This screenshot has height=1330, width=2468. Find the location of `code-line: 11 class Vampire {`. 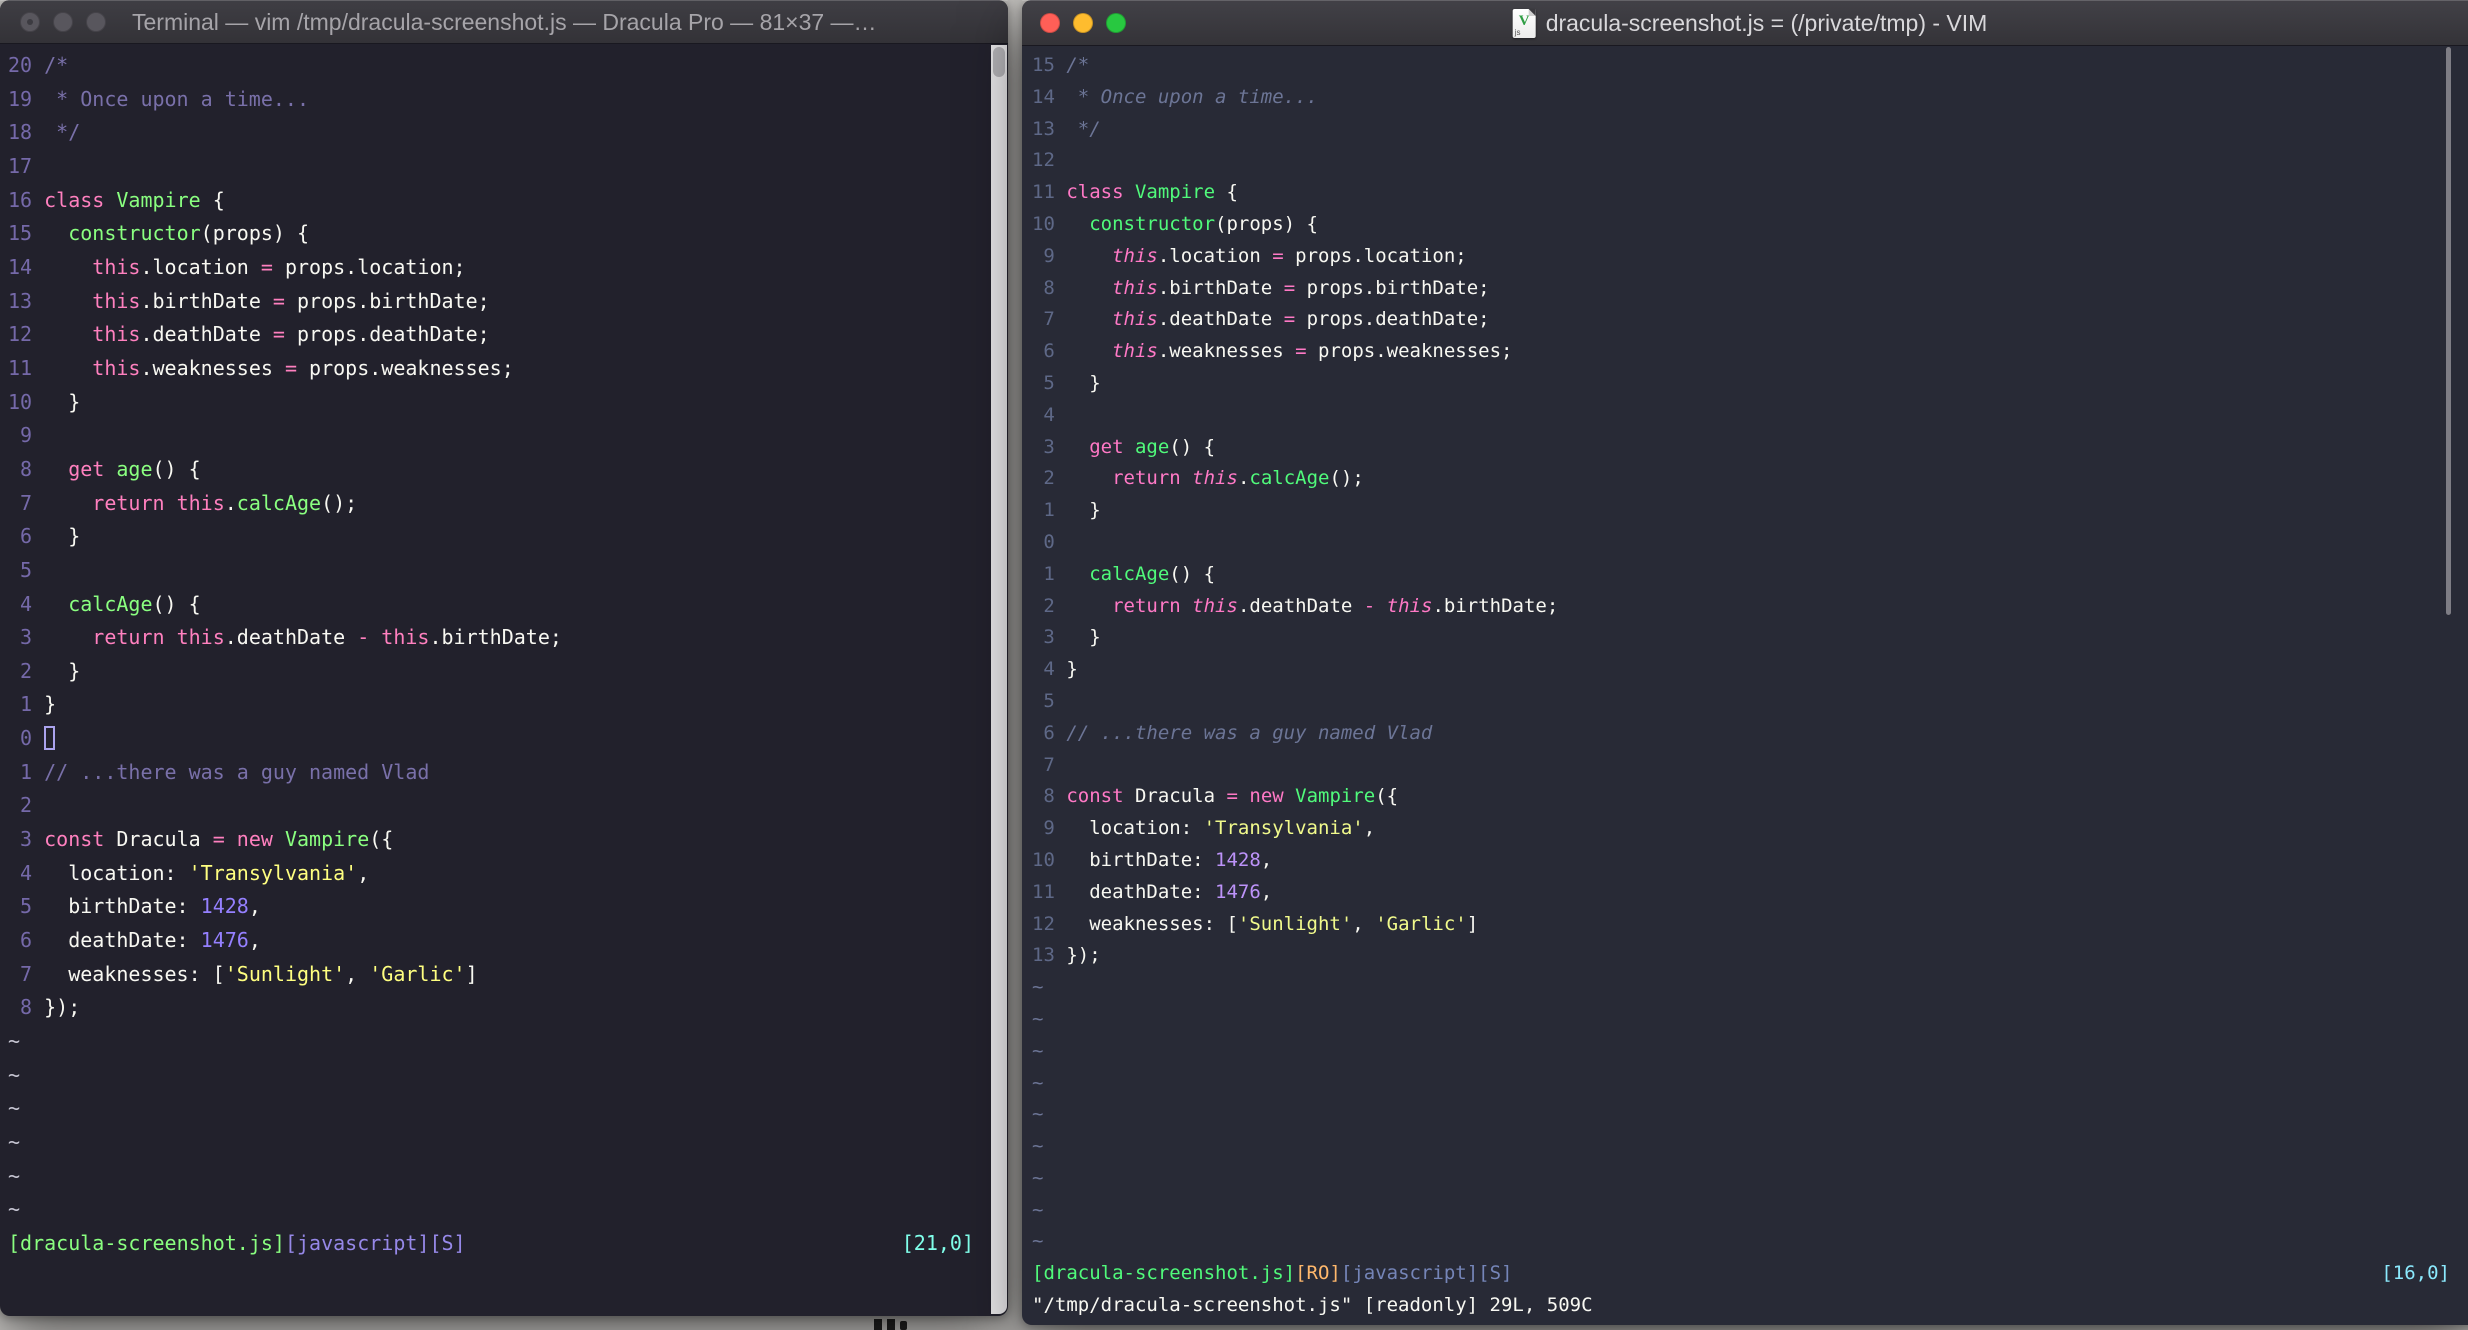

code-line: 11 class Vampire { is located at coordinates (1745, 193).